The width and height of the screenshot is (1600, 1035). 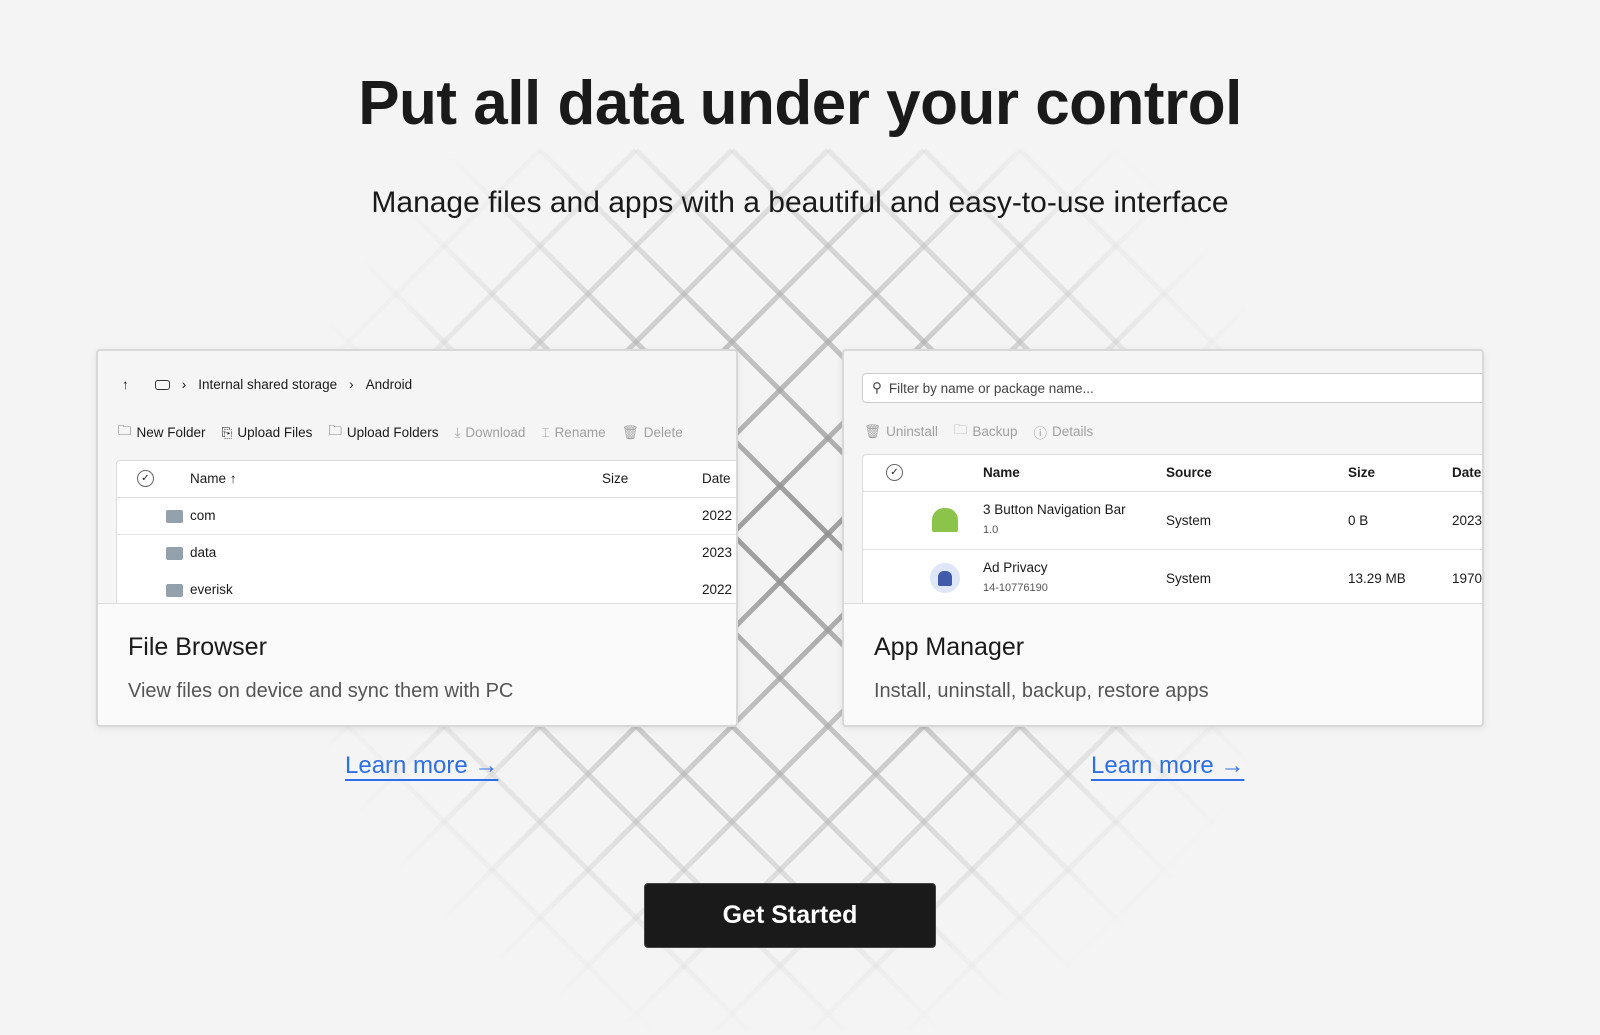 What do you see at coordinates (1167, 766) in the screenshot?
I see `app-manager-learn-more-link: Learn more →` at bounding box center [1167, 766].